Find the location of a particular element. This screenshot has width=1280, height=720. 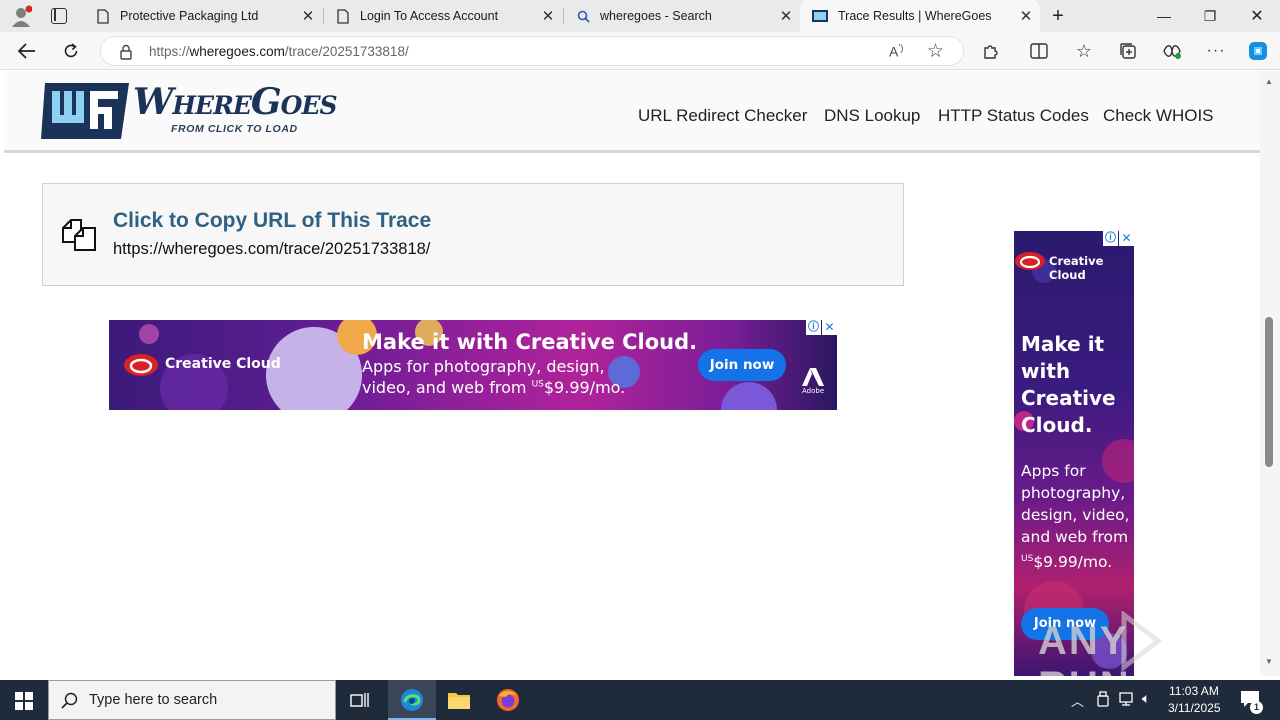

close-window-button: ✕ is located at coordinates (1257, 16).